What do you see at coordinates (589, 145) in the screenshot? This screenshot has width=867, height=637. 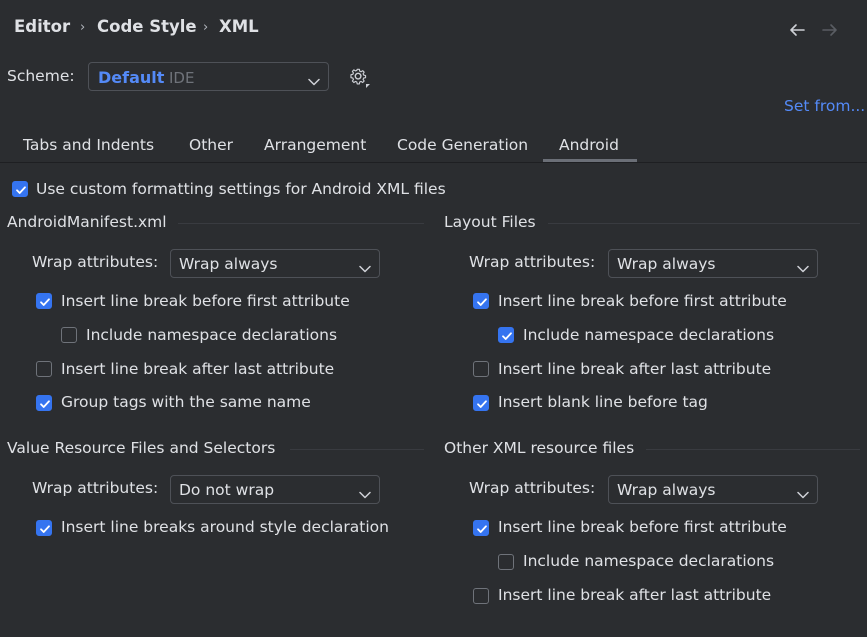 I see `tab-android: Android` at bounding box center [589, 145].